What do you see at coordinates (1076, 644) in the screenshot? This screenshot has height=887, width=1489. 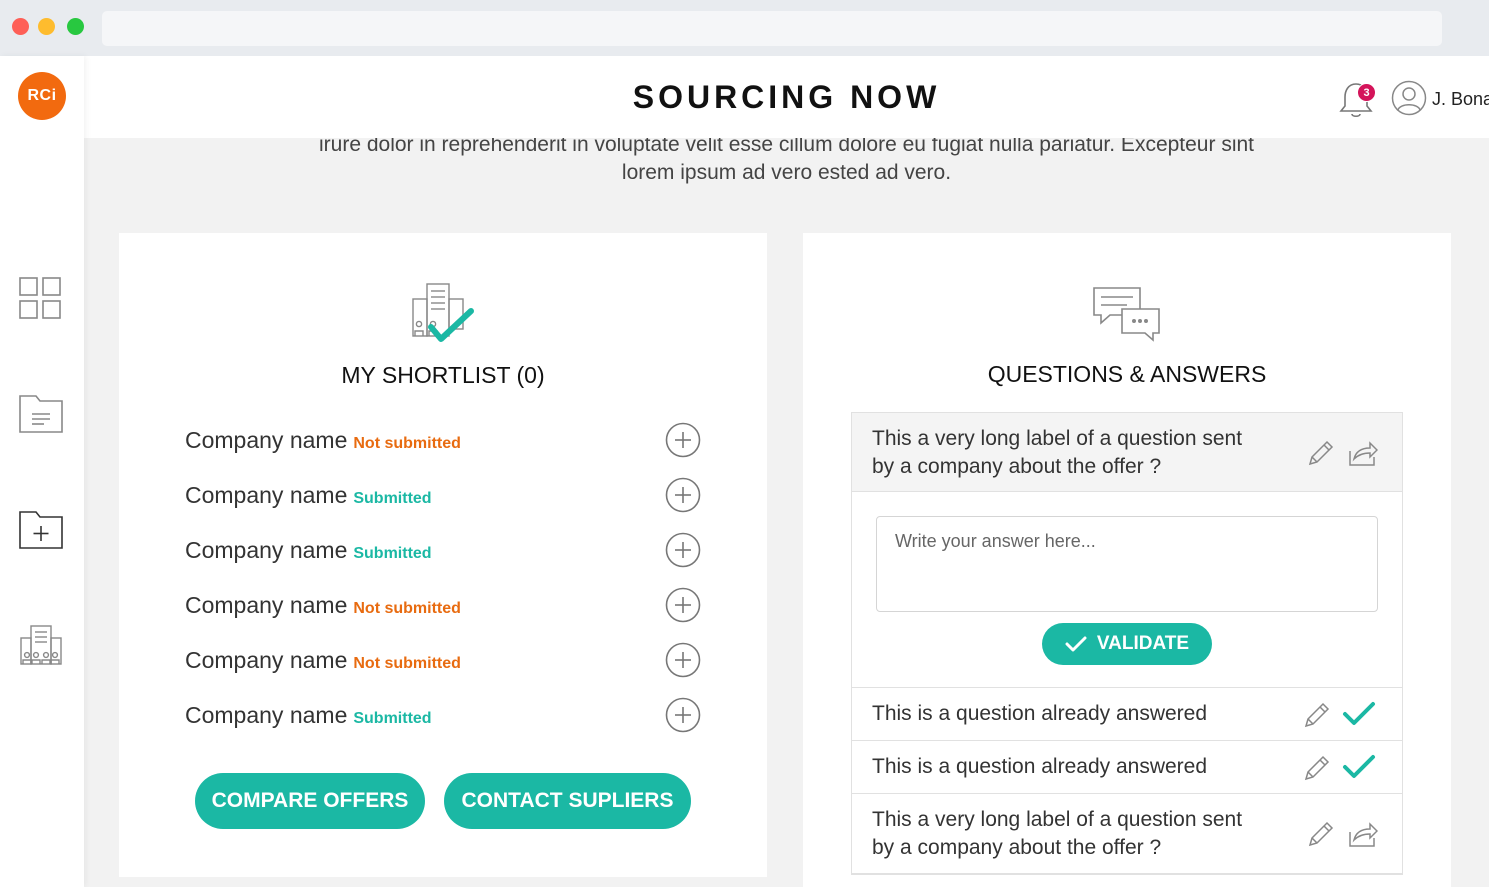 I see `check-icon` at bounding box center [1076, 644].